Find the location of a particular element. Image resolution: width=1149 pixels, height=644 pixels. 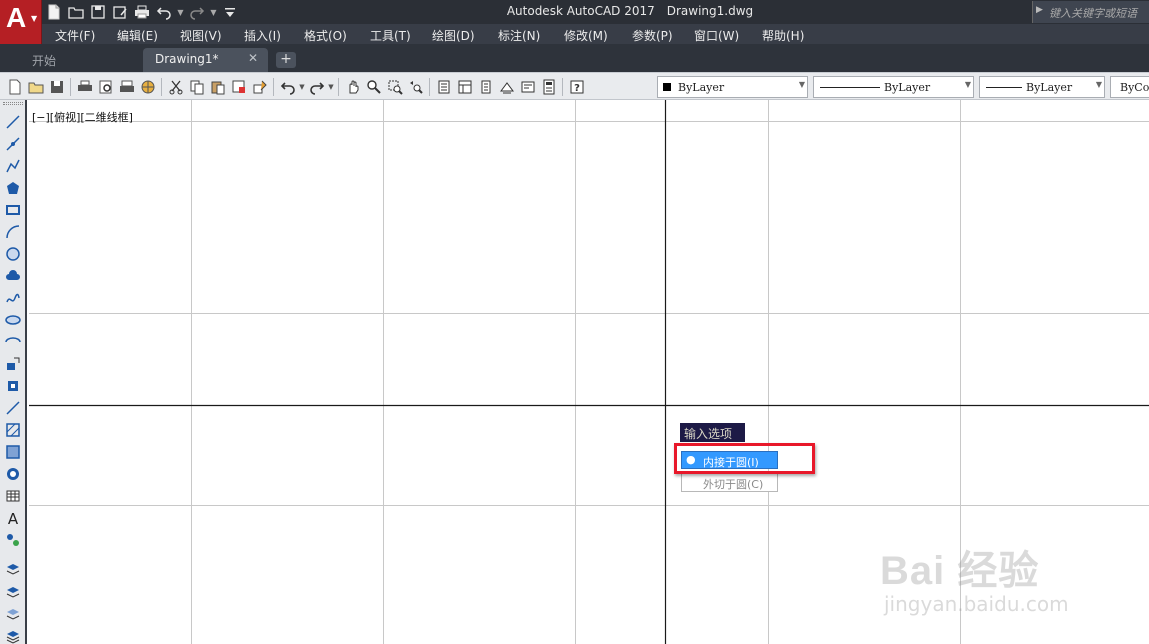

option-circumscribed-about-circle: 外切于圆(C) is located at coordinates (729, 482).